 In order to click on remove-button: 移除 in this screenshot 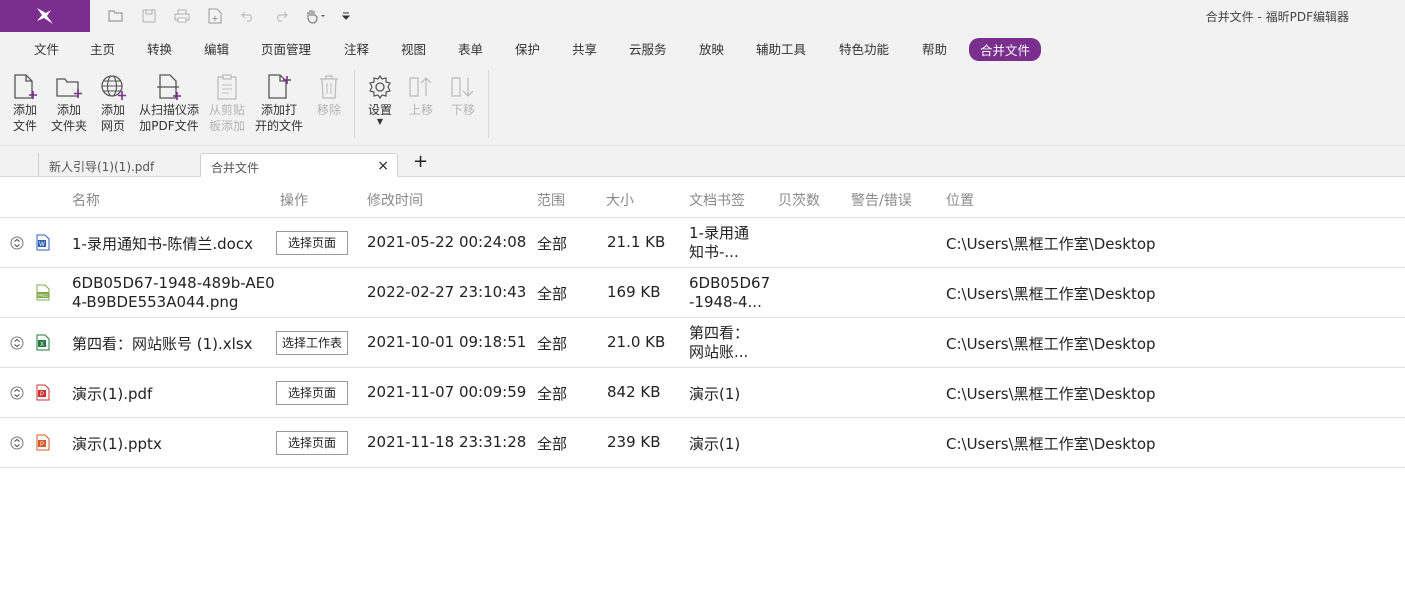, I will do `click(329, 95)`.